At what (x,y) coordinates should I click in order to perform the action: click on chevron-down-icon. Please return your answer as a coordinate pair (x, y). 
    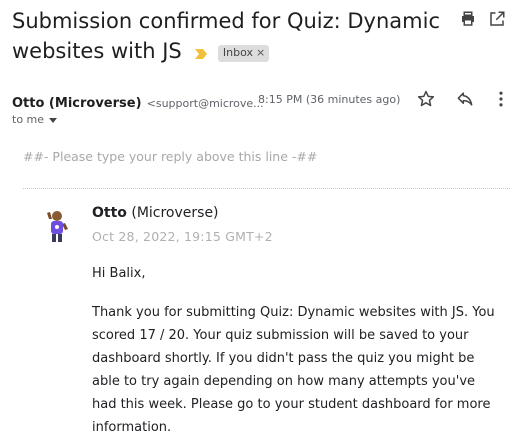
    Looking at the image, I should click on (53, 120).